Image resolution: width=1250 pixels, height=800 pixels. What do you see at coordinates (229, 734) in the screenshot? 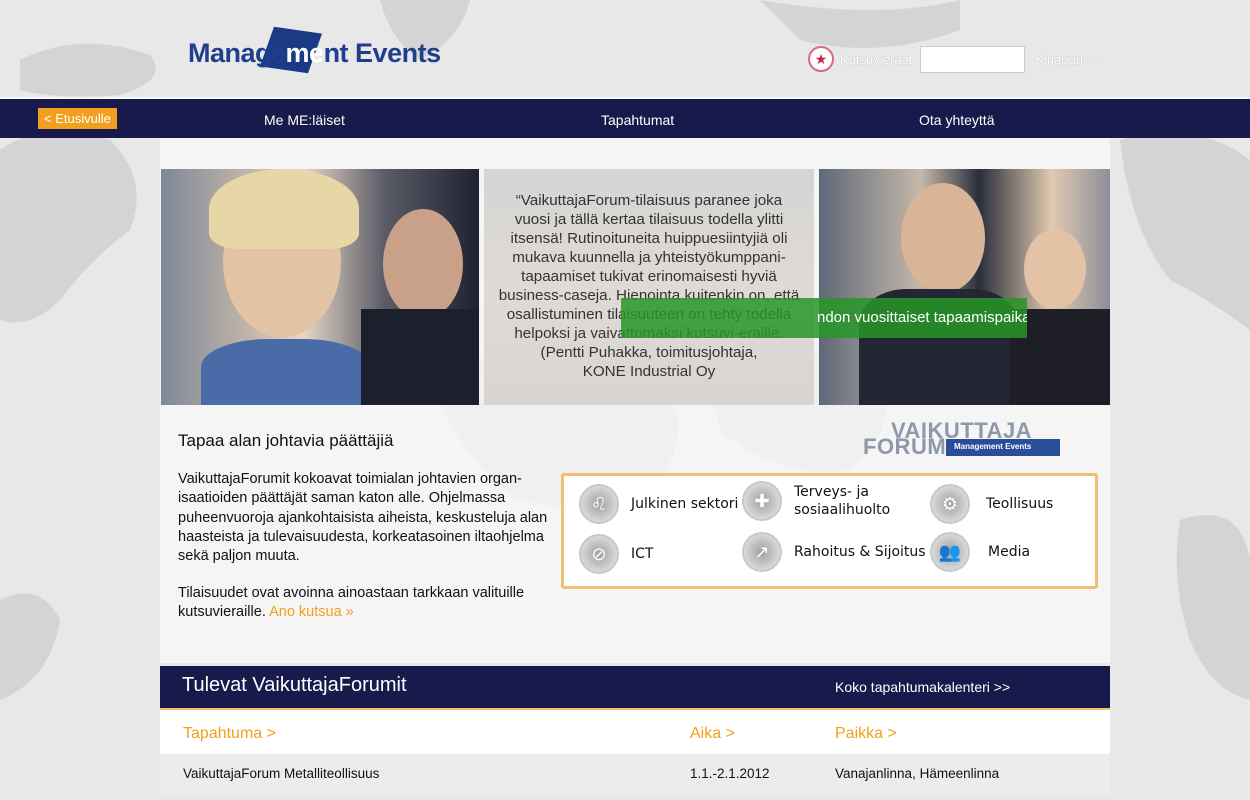
I see `column-event: Tapahtuma >` at bounding box center [229, 734].